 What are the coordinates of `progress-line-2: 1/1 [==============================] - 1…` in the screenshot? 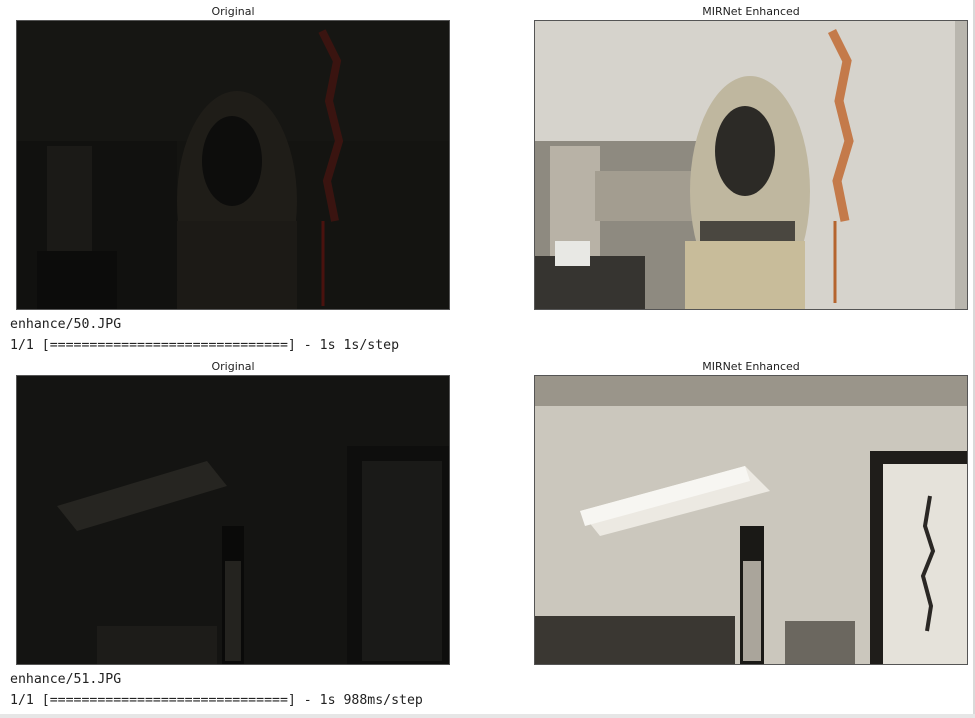 It's located at (216, 700).